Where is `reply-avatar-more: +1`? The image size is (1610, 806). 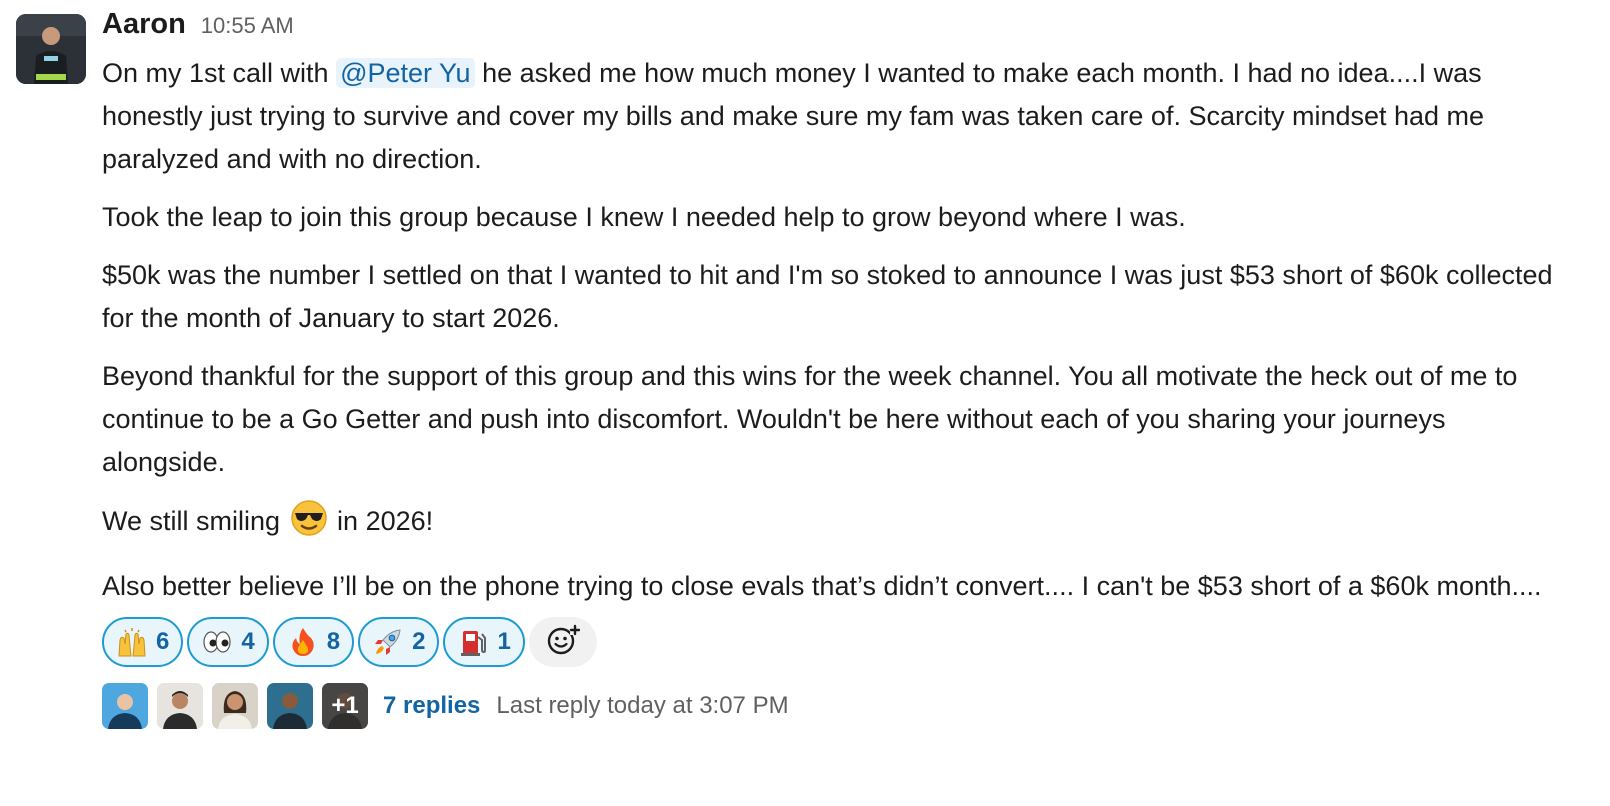
reply-avatar-more: +1 is located at coordinates (345, 706).